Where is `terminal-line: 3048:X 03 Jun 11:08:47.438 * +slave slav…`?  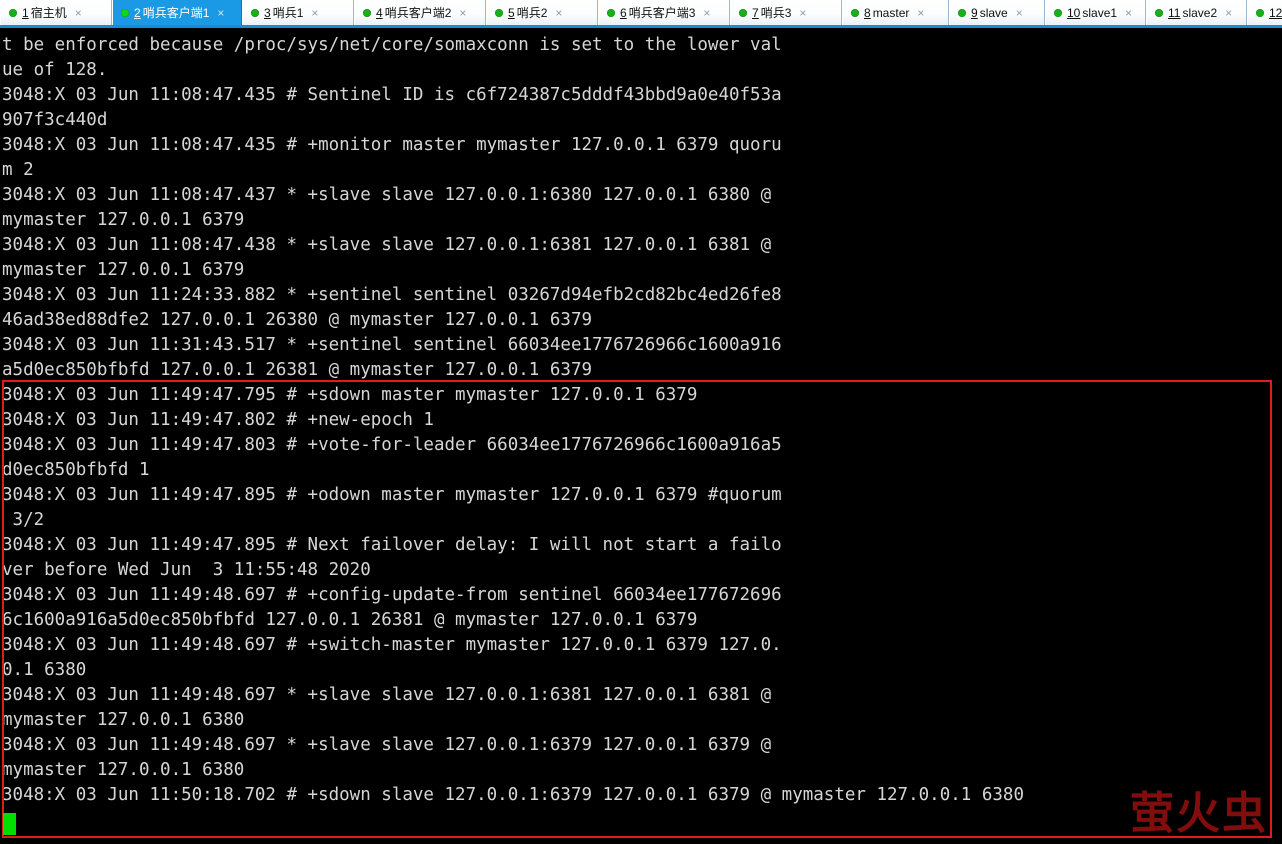 terminal-line: 3048:X 03 Jun 11:08:47.438 * +slave slav… is located at coordinates (387, 245).